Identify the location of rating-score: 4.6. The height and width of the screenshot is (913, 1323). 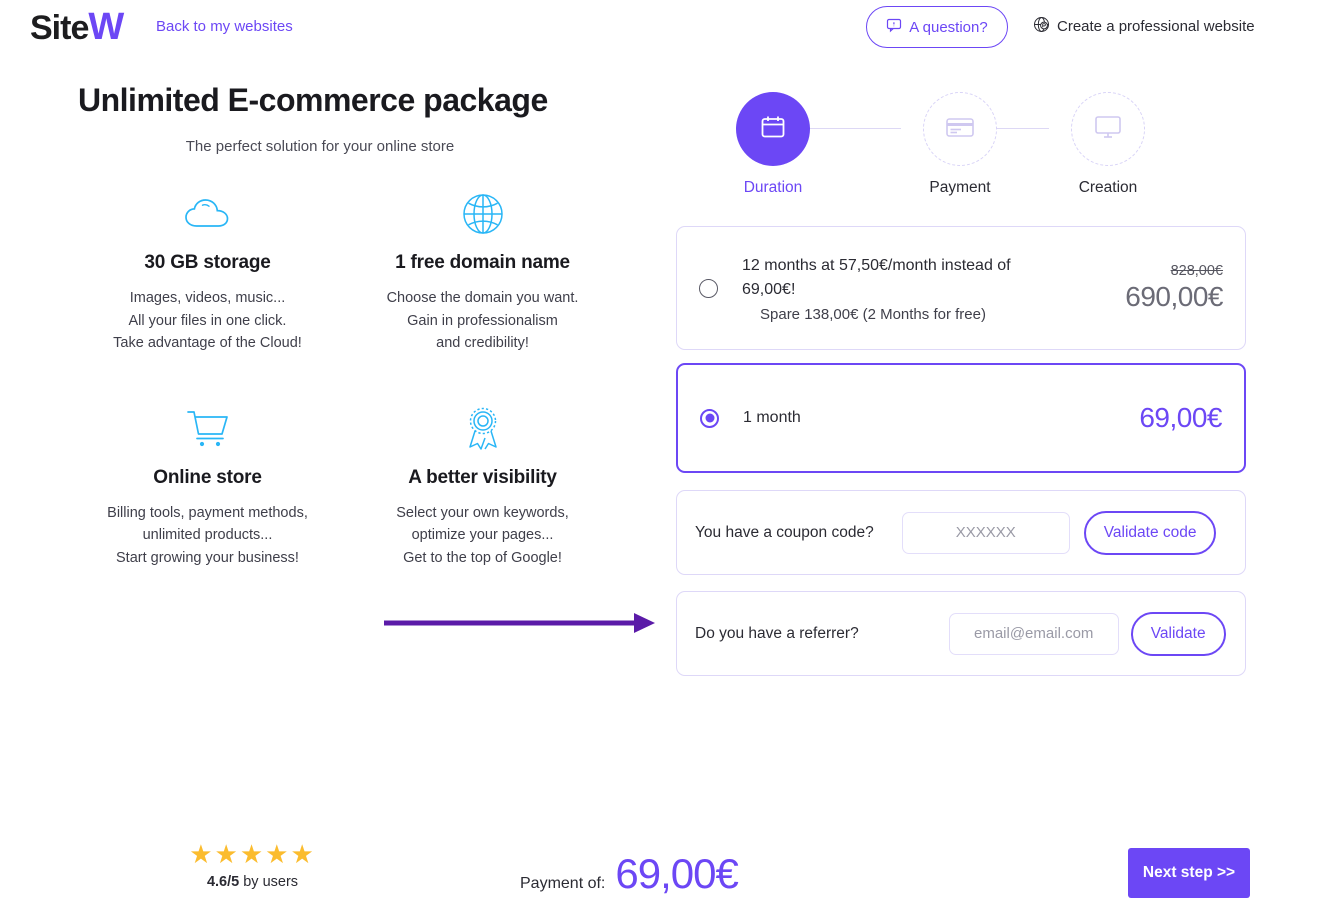
(217, 882).